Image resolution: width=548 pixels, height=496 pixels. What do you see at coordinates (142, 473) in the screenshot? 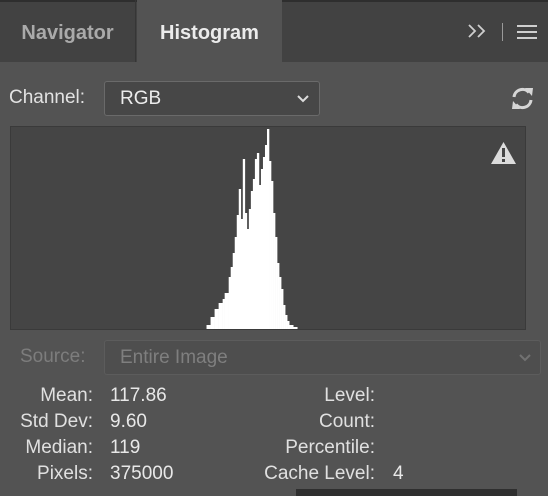
I see `pixels-value: 375000` at bounding box center [142, 473].